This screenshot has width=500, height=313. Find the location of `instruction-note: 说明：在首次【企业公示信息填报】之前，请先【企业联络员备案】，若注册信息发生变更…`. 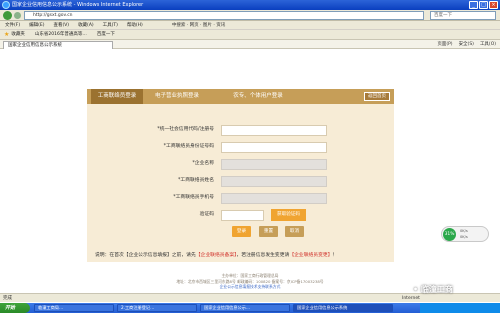

instruction-note: 说明：在首次【企业公示信息填报】之前，请先【企业联络员备案】，若注册信息发生变更… is located at coordinates (250, 256).